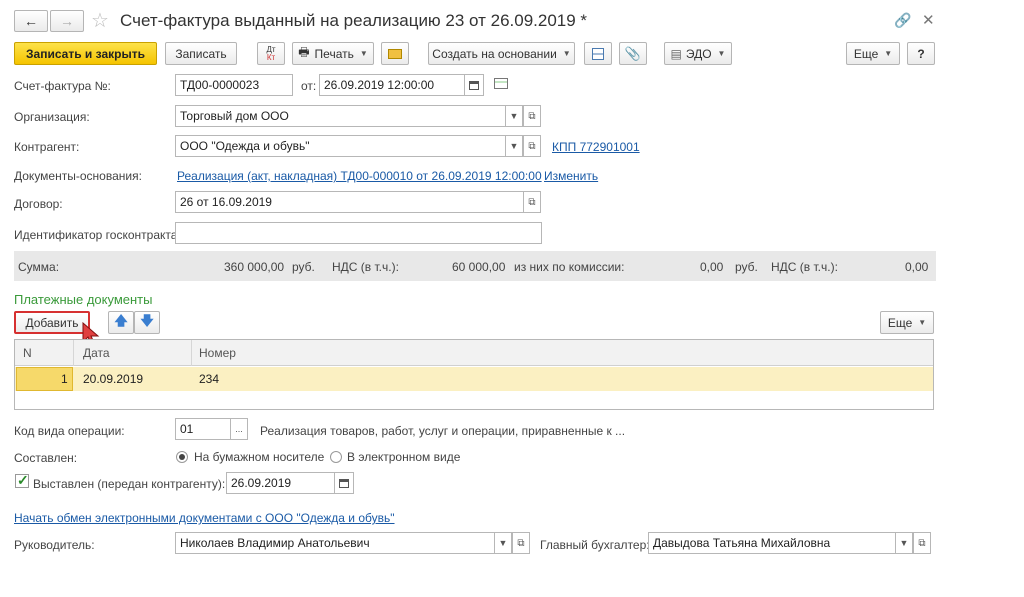 The width and height of the screenshot is (1024, 597). I want to click on payments-table: N Дата Номер 1 20.09.2019 234, so click(474, 374).